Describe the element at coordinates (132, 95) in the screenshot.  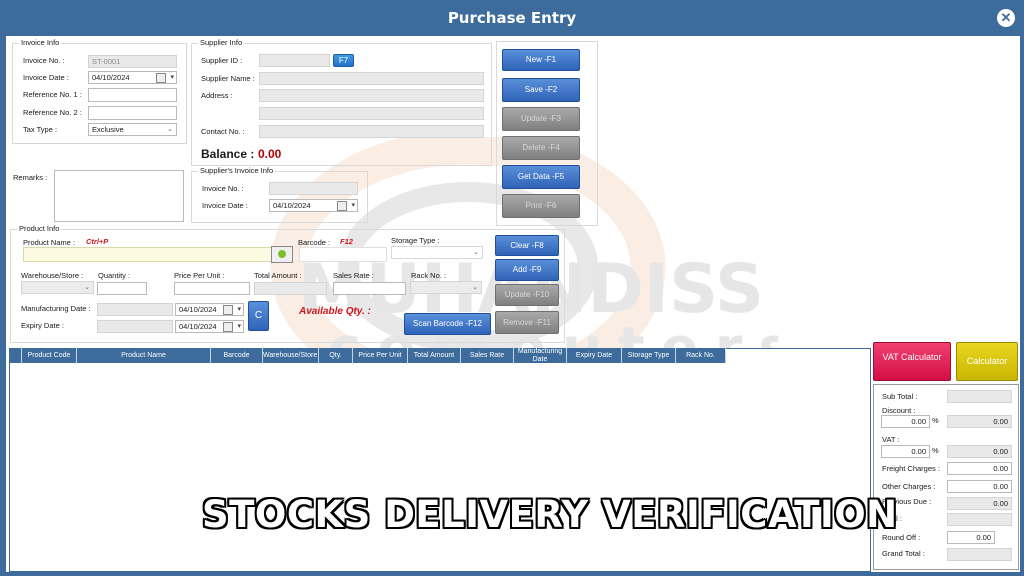
I see `reference-no-1-input` at that location.